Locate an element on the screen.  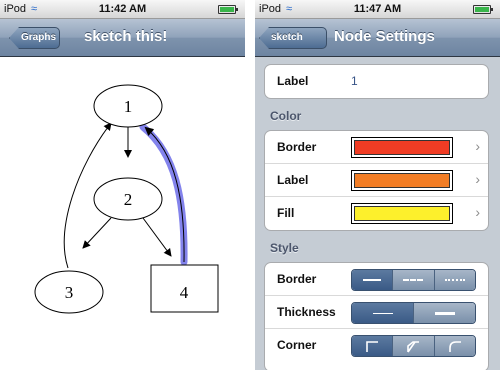
solid-line-icon is located at coordinates (372, 280).